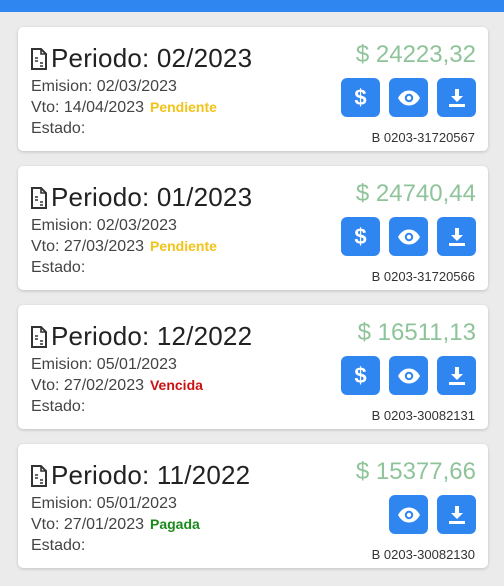 Image resolution: width=504 pixels, height=586 pixels. I want to click on top-bar, so click(252, 6).